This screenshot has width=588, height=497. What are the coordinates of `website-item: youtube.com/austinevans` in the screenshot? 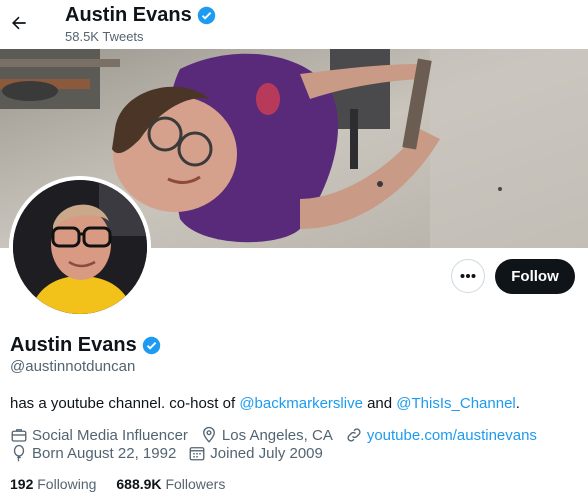 It's located at (441, 435).